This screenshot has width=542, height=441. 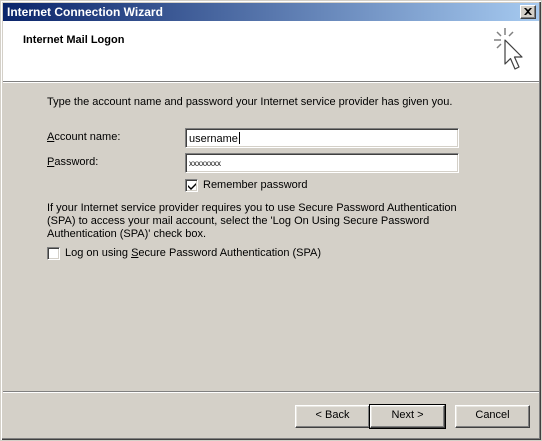 What do you see at coordinates (508, 49) in the screenshot?
I see `wizard-cursor-sparkle-icon` at bounding box center [508, 49].